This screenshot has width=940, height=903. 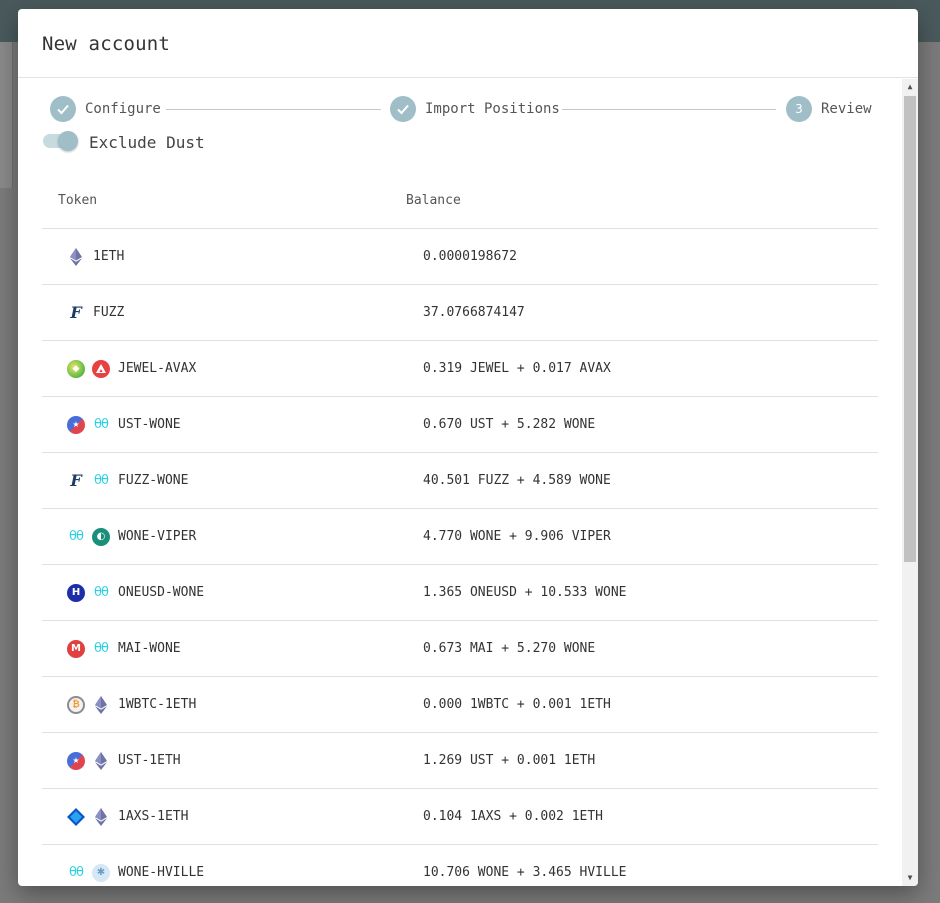 I want to click on toggle-knob, so click(x=68, y=141).